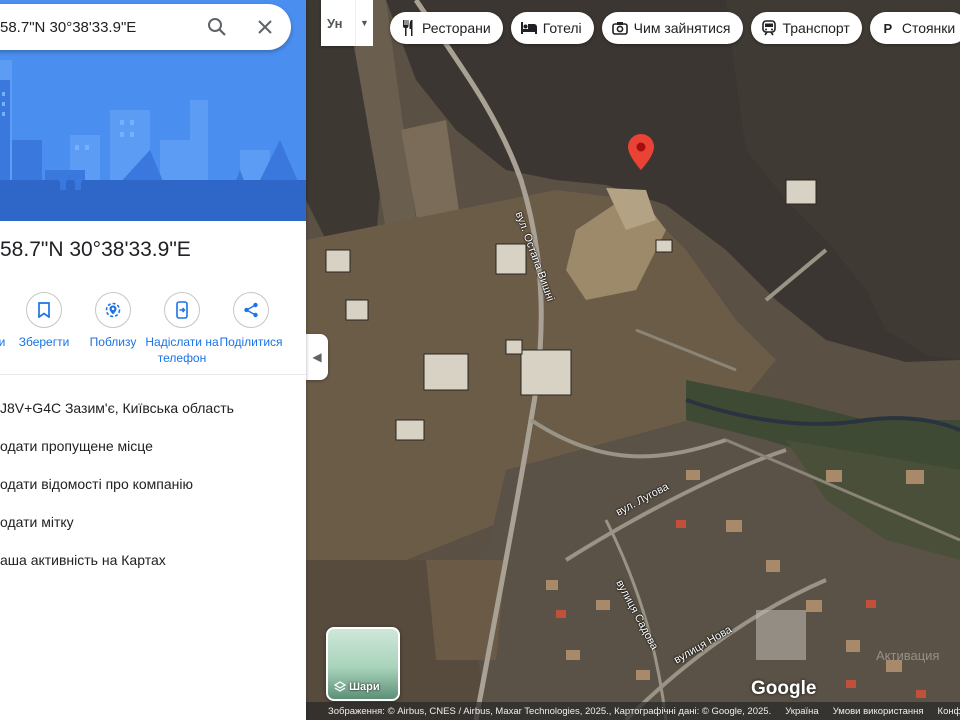 Image resolution: width=960 pixels, height=720 pixels. I want to click on chip-restaurants: Ресторани, so click(446, 28).